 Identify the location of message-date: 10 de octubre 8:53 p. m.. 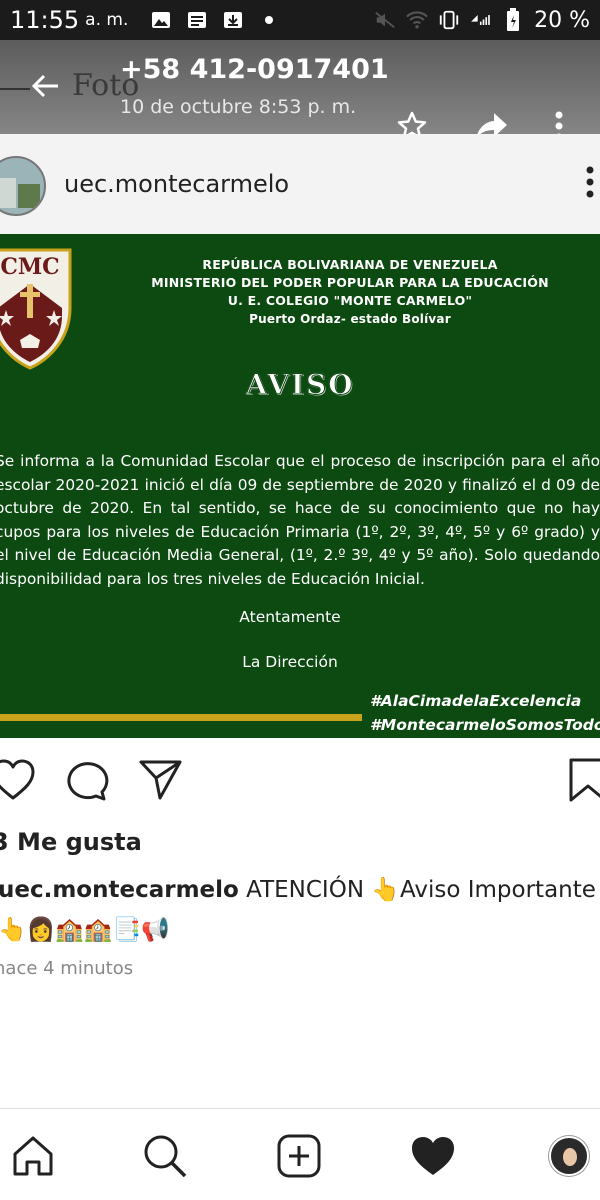
(238, 107).